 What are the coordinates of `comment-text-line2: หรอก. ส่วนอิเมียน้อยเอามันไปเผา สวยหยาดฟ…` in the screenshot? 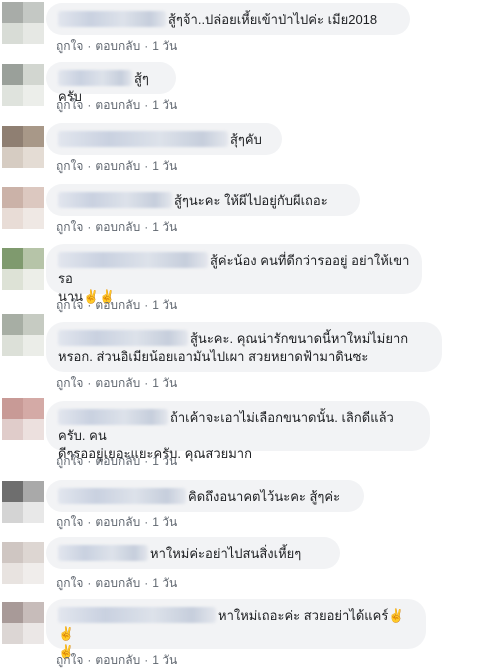 It's located at (213, 356).